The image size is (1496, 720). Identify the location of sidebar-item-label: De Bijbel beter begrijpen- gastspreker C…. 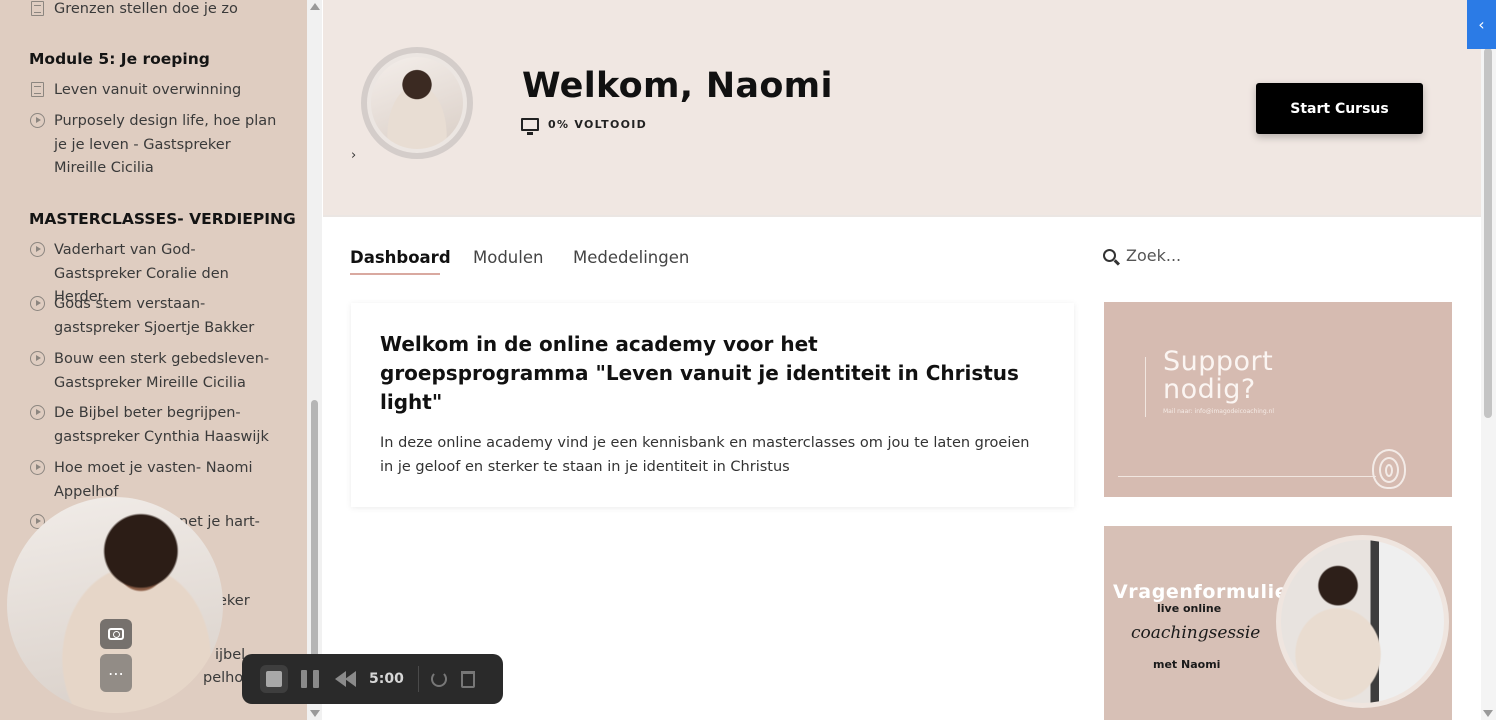
(161, 425).